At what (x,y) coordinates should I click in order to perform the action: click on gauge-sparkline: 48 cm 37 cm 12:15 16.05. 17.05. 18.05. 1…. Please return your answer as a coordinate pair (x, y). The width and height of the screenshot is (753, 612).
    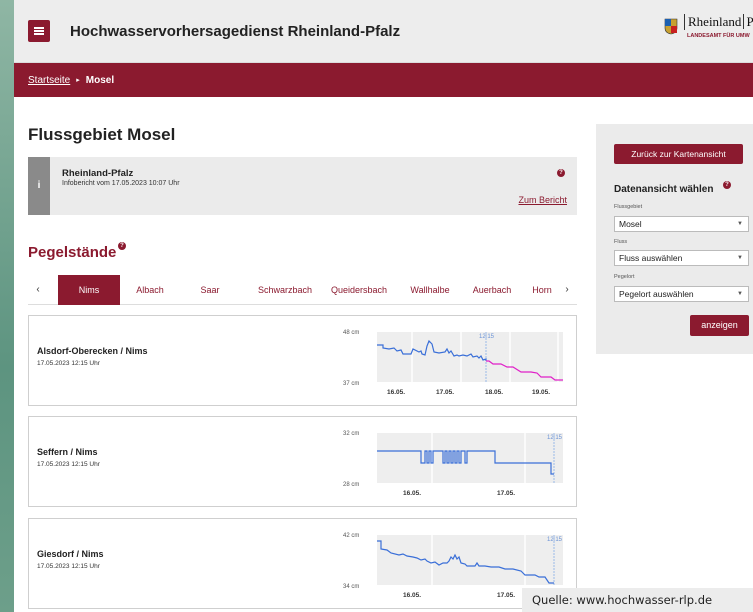
    Looking at the image, I should click on (453, 363).